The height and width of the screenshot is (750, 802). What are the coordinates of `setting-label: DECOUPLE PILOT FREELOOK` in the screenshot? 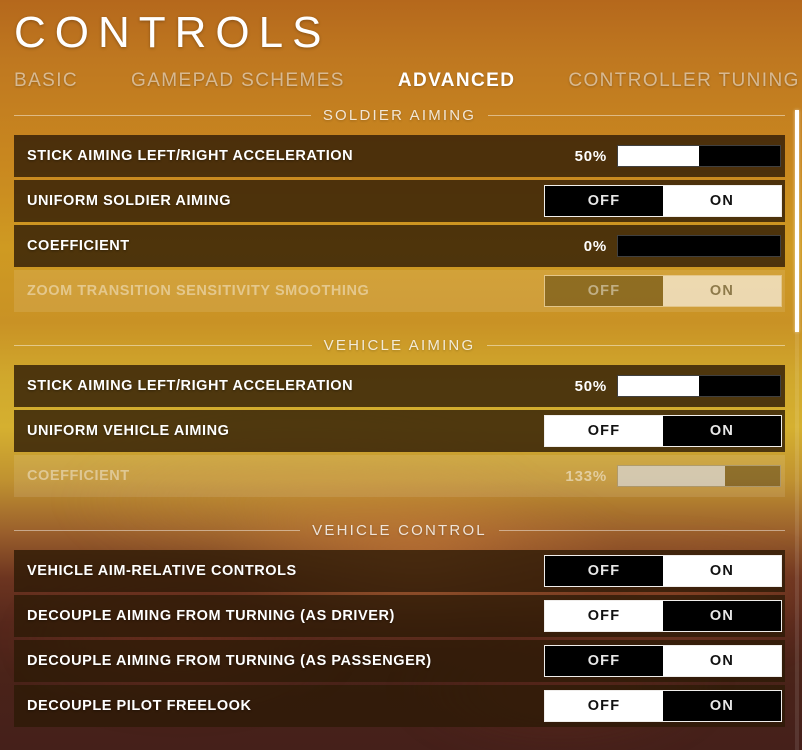 It's located at (139, 706).